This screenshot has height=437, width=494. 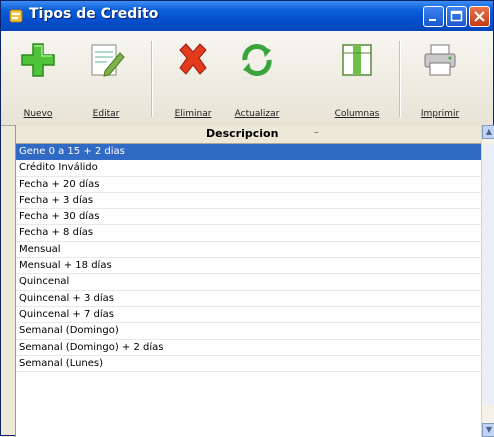 I want to click on columns-button: Columnas, so click(x=357, y=78).